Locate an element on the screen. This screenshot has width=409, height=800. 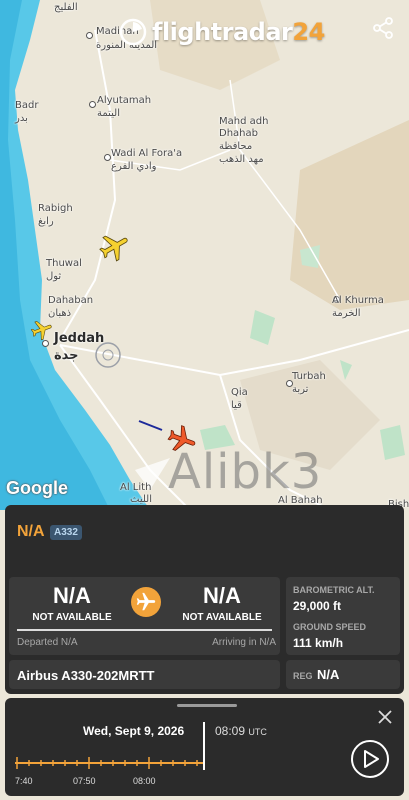
map-label-dahaban: Dahaban is located at coordinates (71, 300).